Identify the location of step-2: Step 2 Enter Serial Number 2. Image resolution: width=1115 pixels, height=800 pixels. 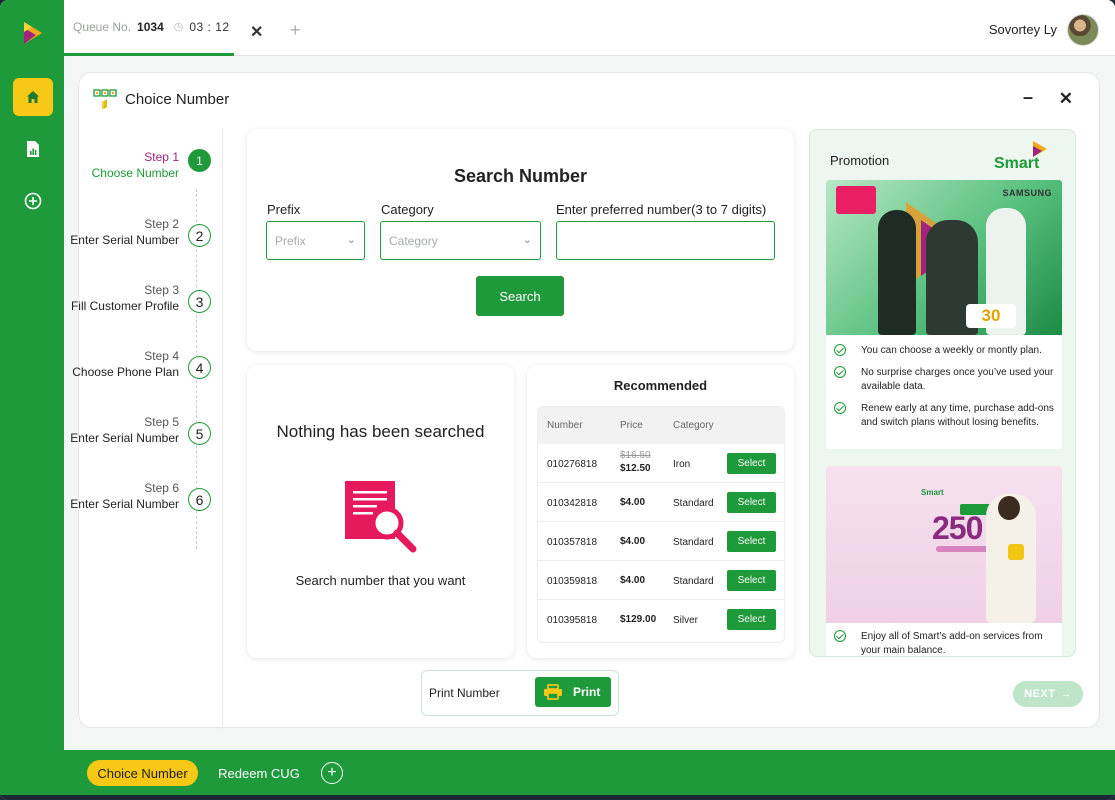
(140, 244).